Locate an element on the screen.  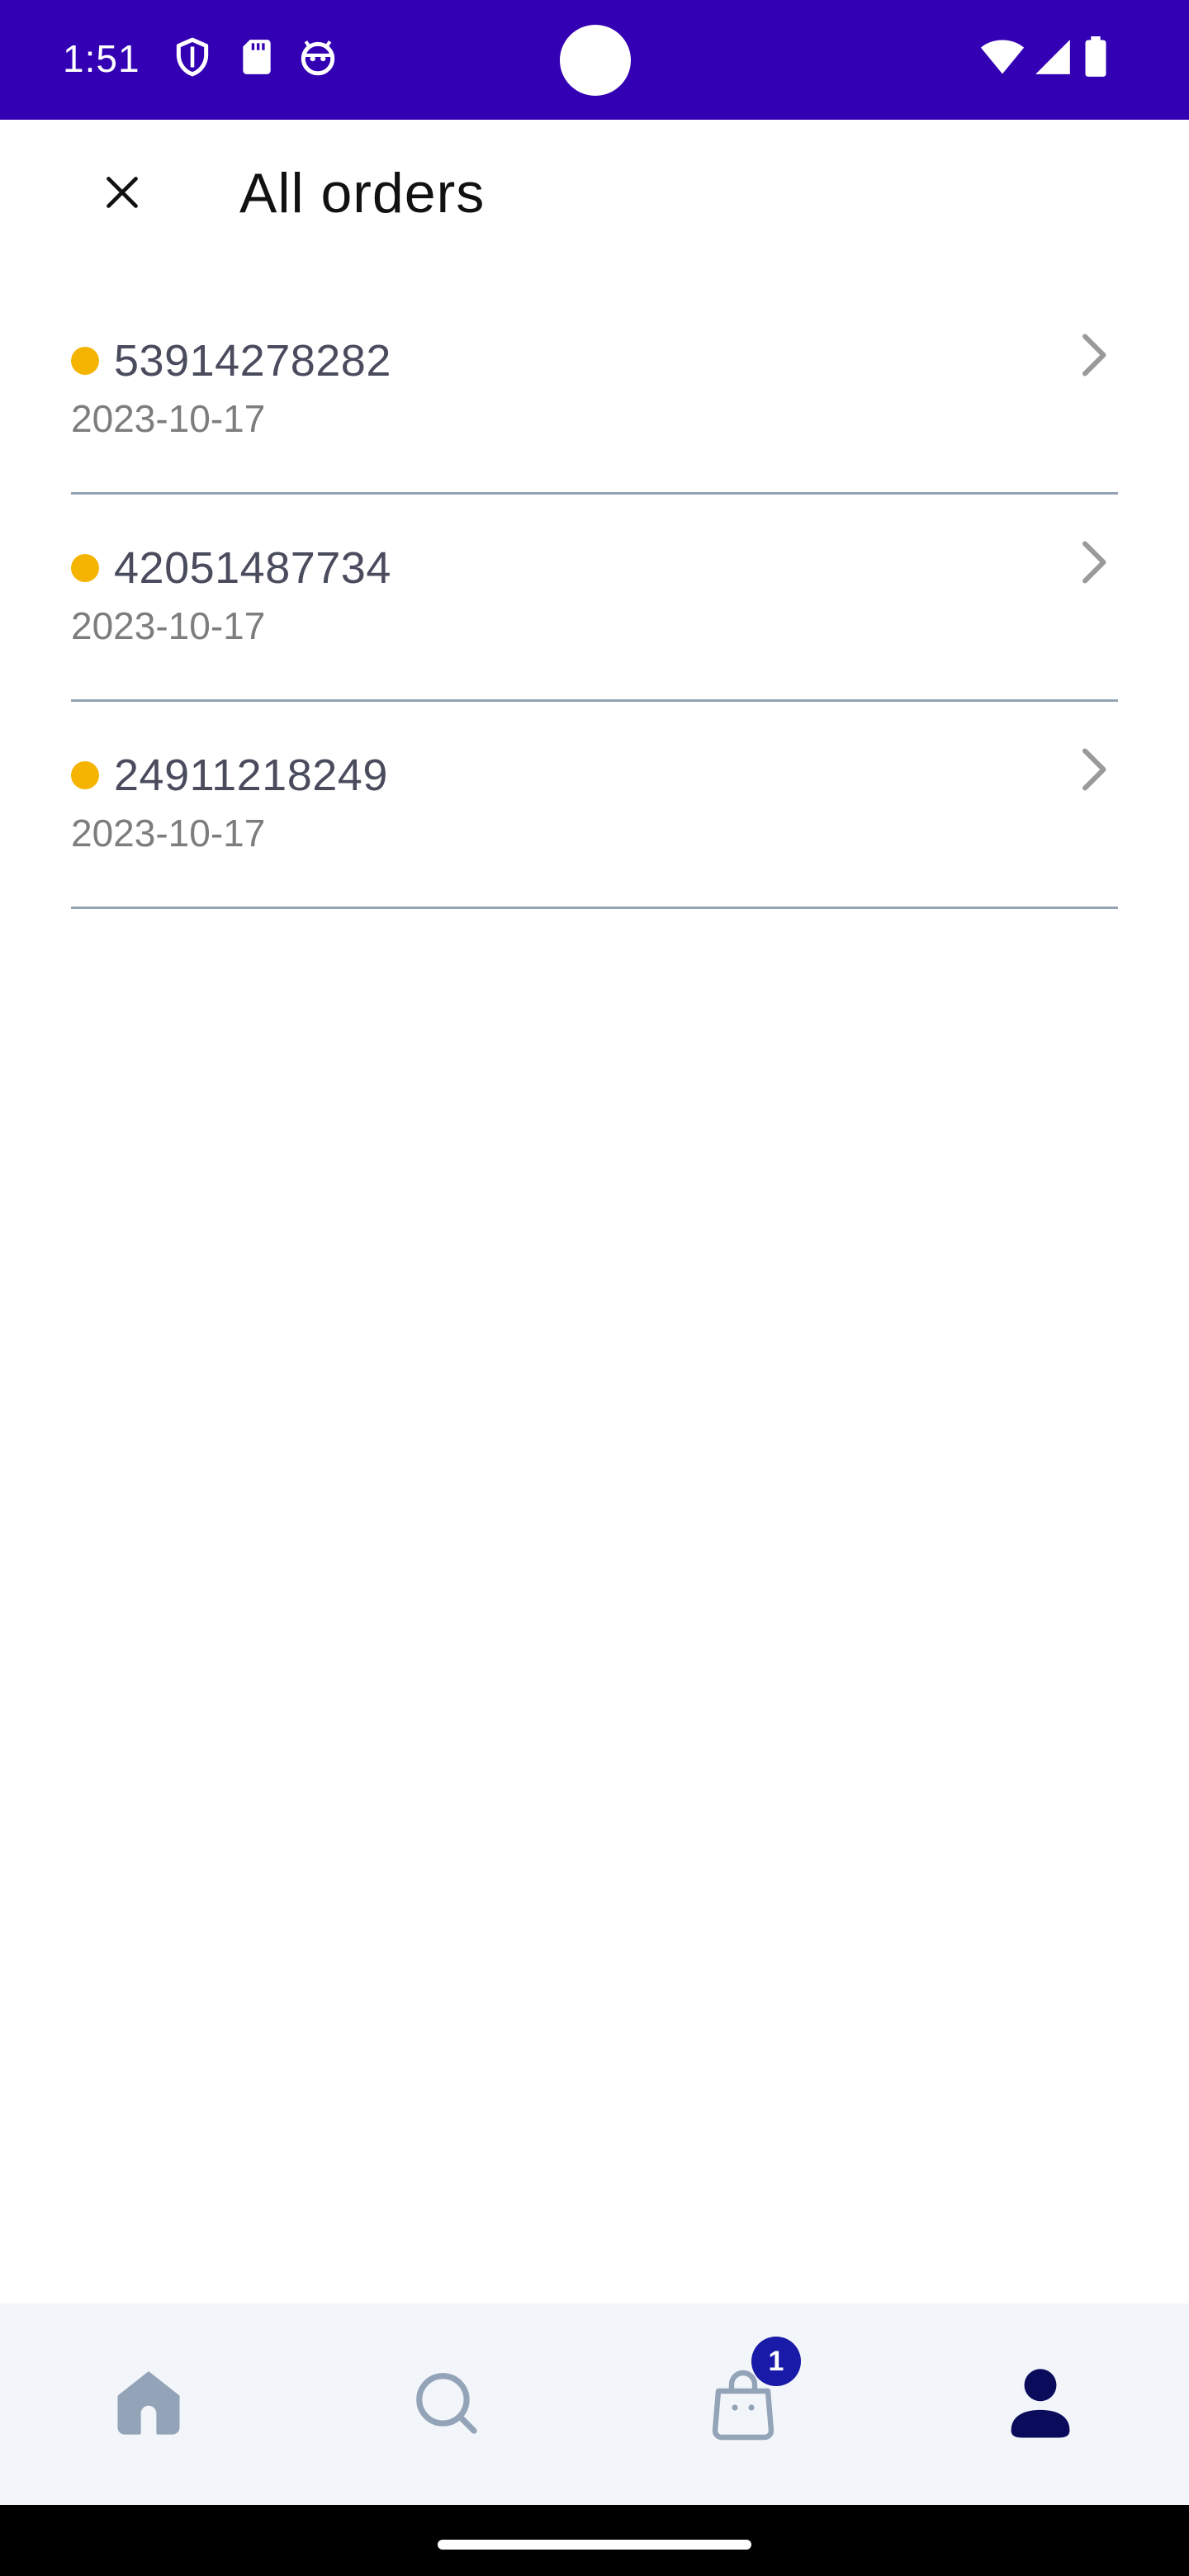
home-gesture-handle is located at coordinates (594, 2545).